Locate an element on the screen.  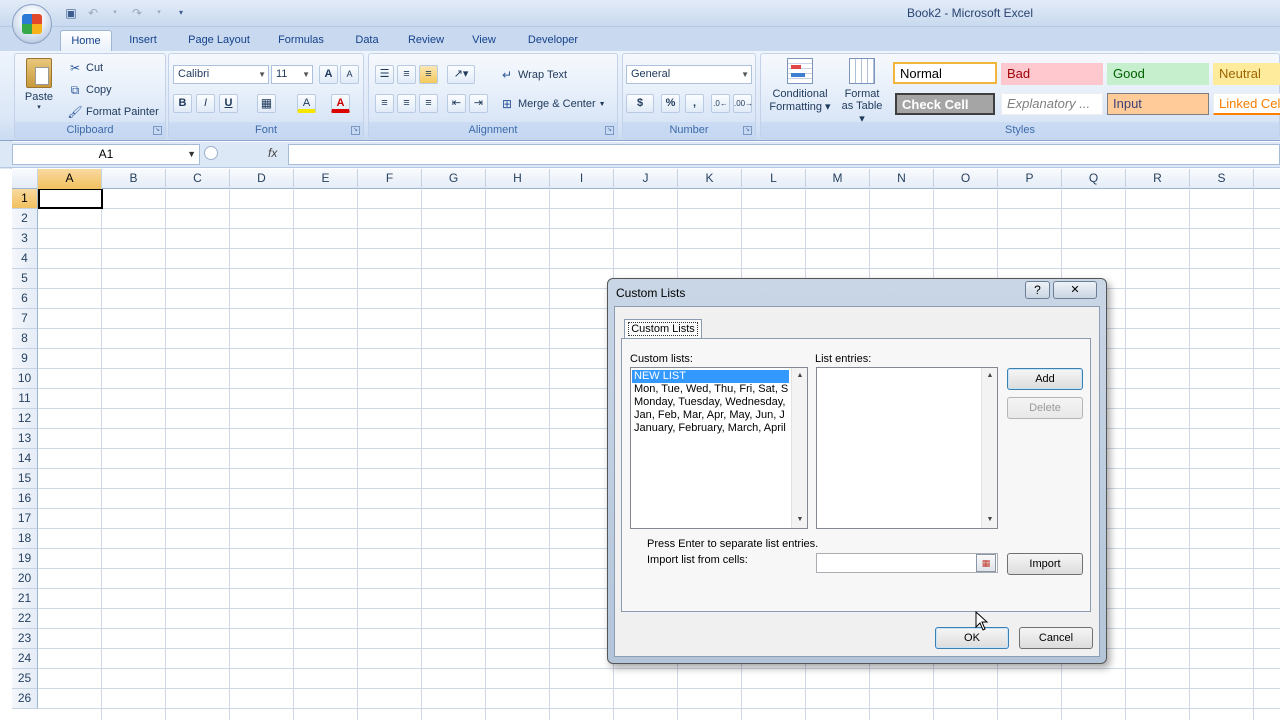
merge-center-button: ⊞ Merge & Center ▼ is located at coordinates (552, 104).